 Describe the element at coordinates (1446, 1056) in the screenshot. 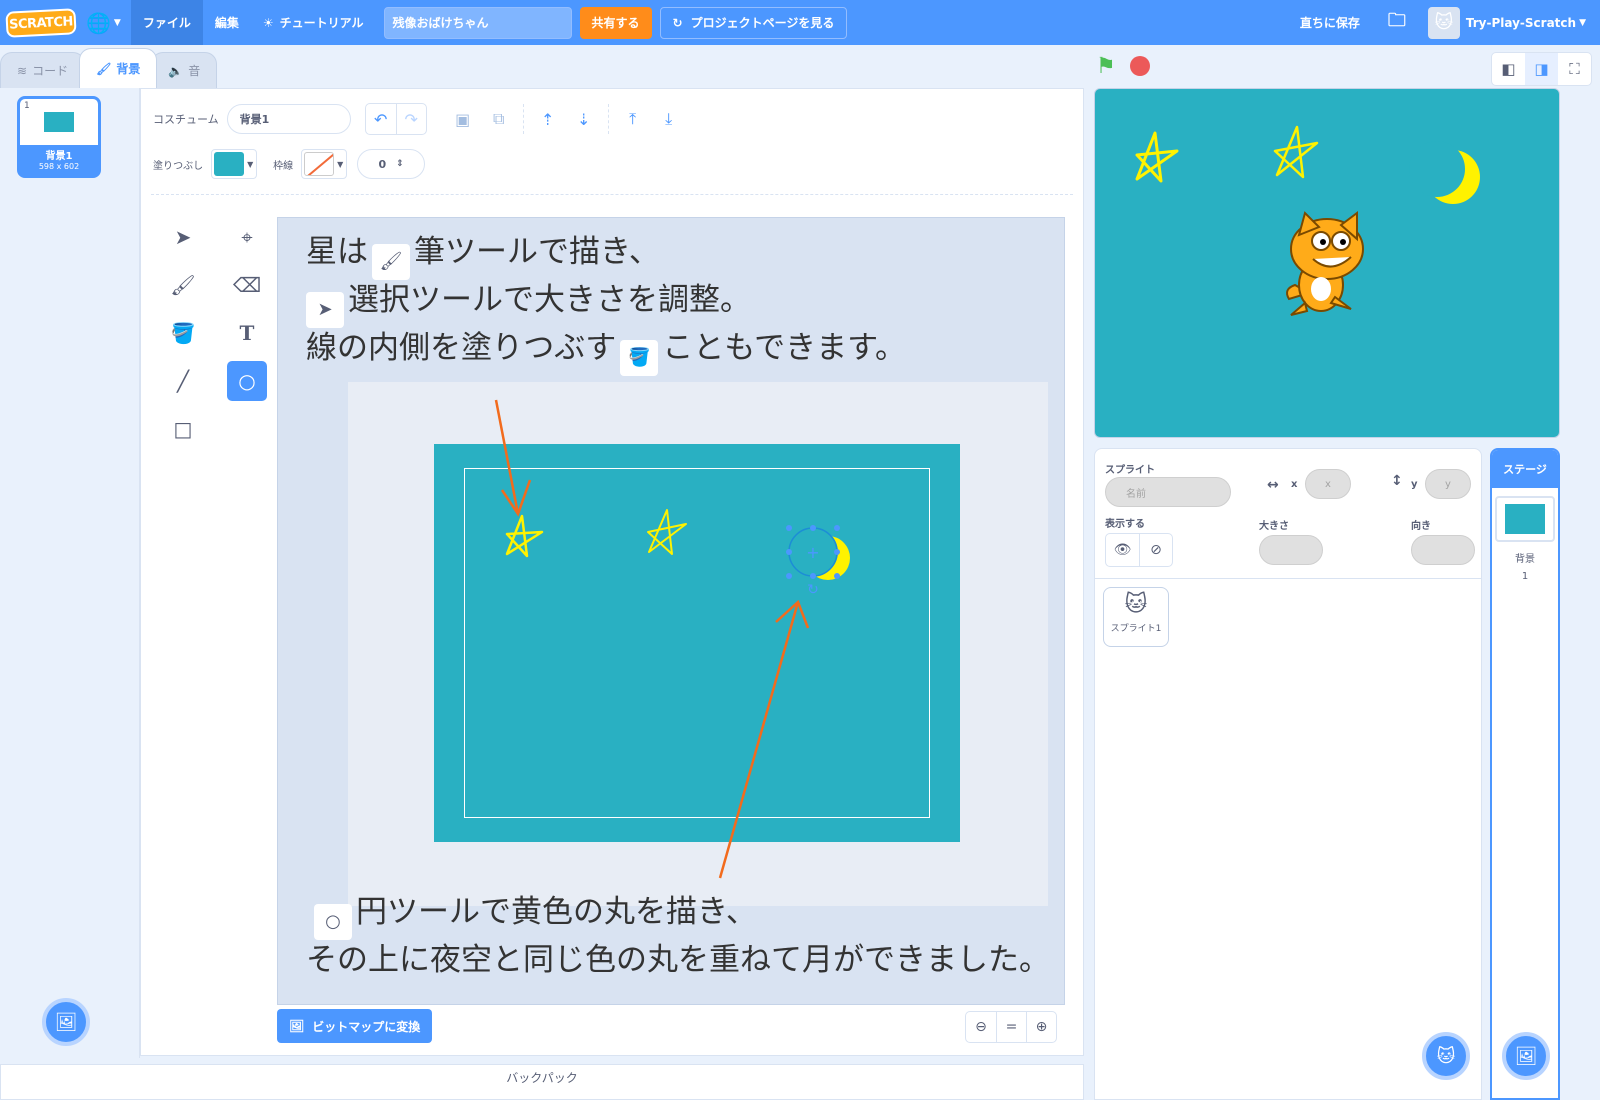

I see `choose-sprite-button: 🐱` at that location.